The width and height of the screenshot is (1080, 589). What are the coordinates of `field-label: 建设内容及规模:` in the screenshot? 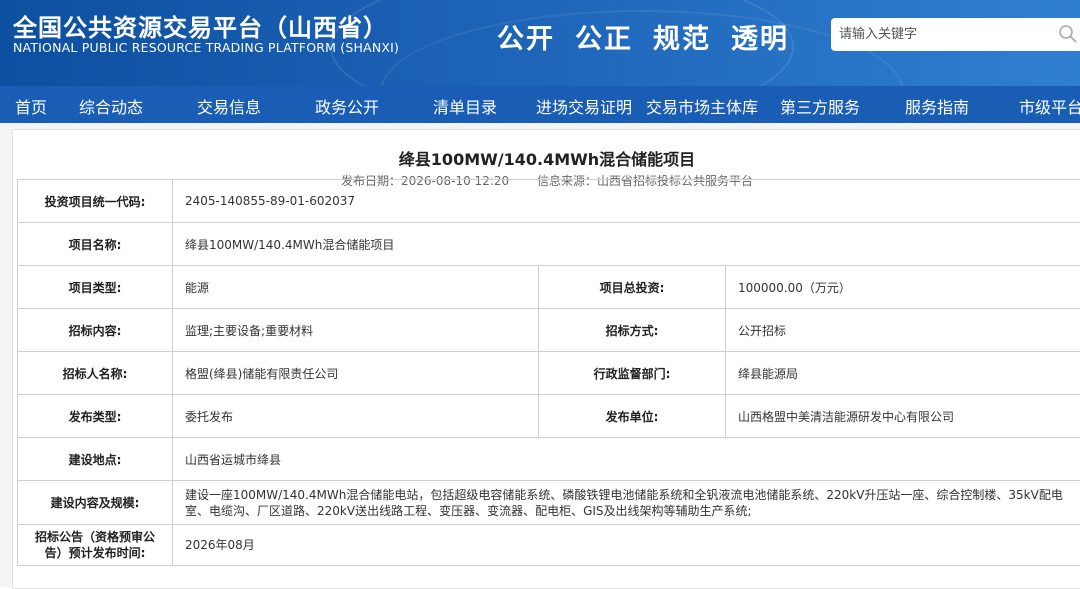 It's located at (95, 503).